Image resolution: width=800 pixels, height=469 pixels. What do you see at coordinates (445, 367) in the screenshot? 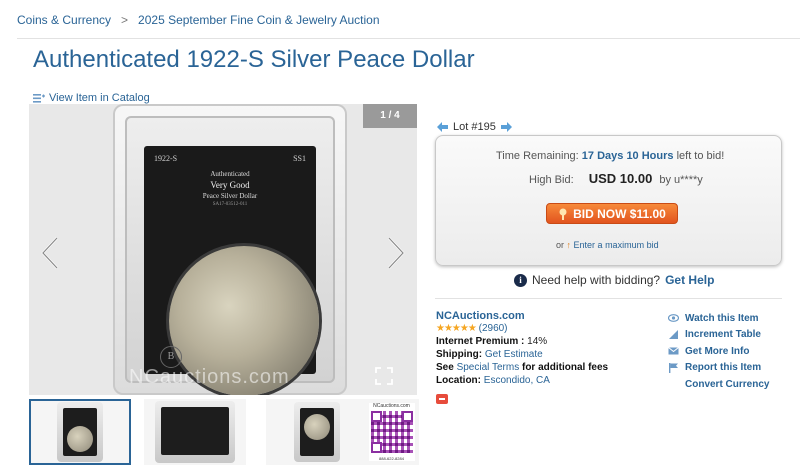
I see `terms-prefix: See` at bounding box center [445, 367].